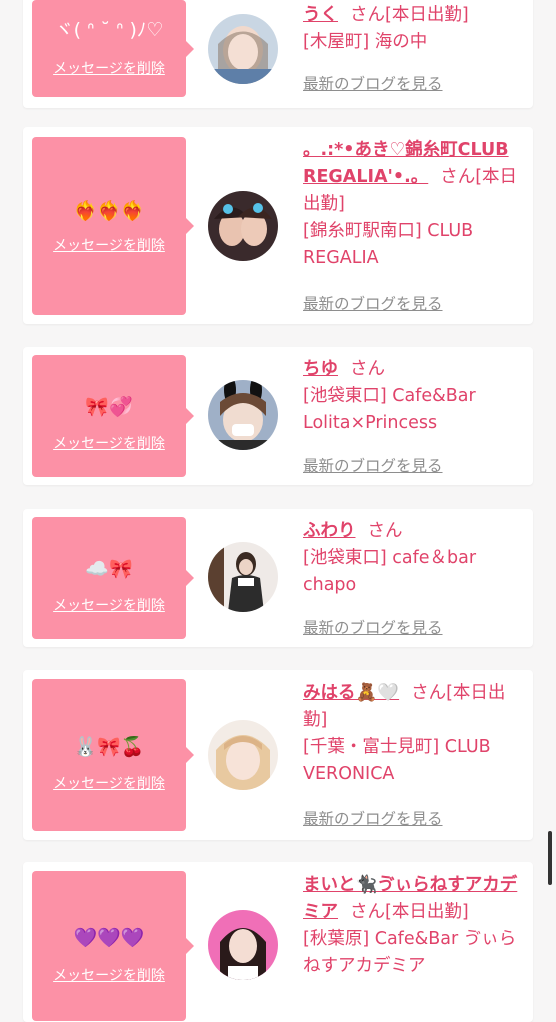 The width and height of the screenshot is (556, 1022). I want to click on message-box: 🐰🎀🍒 メッセージを削除, so click(113, 755).